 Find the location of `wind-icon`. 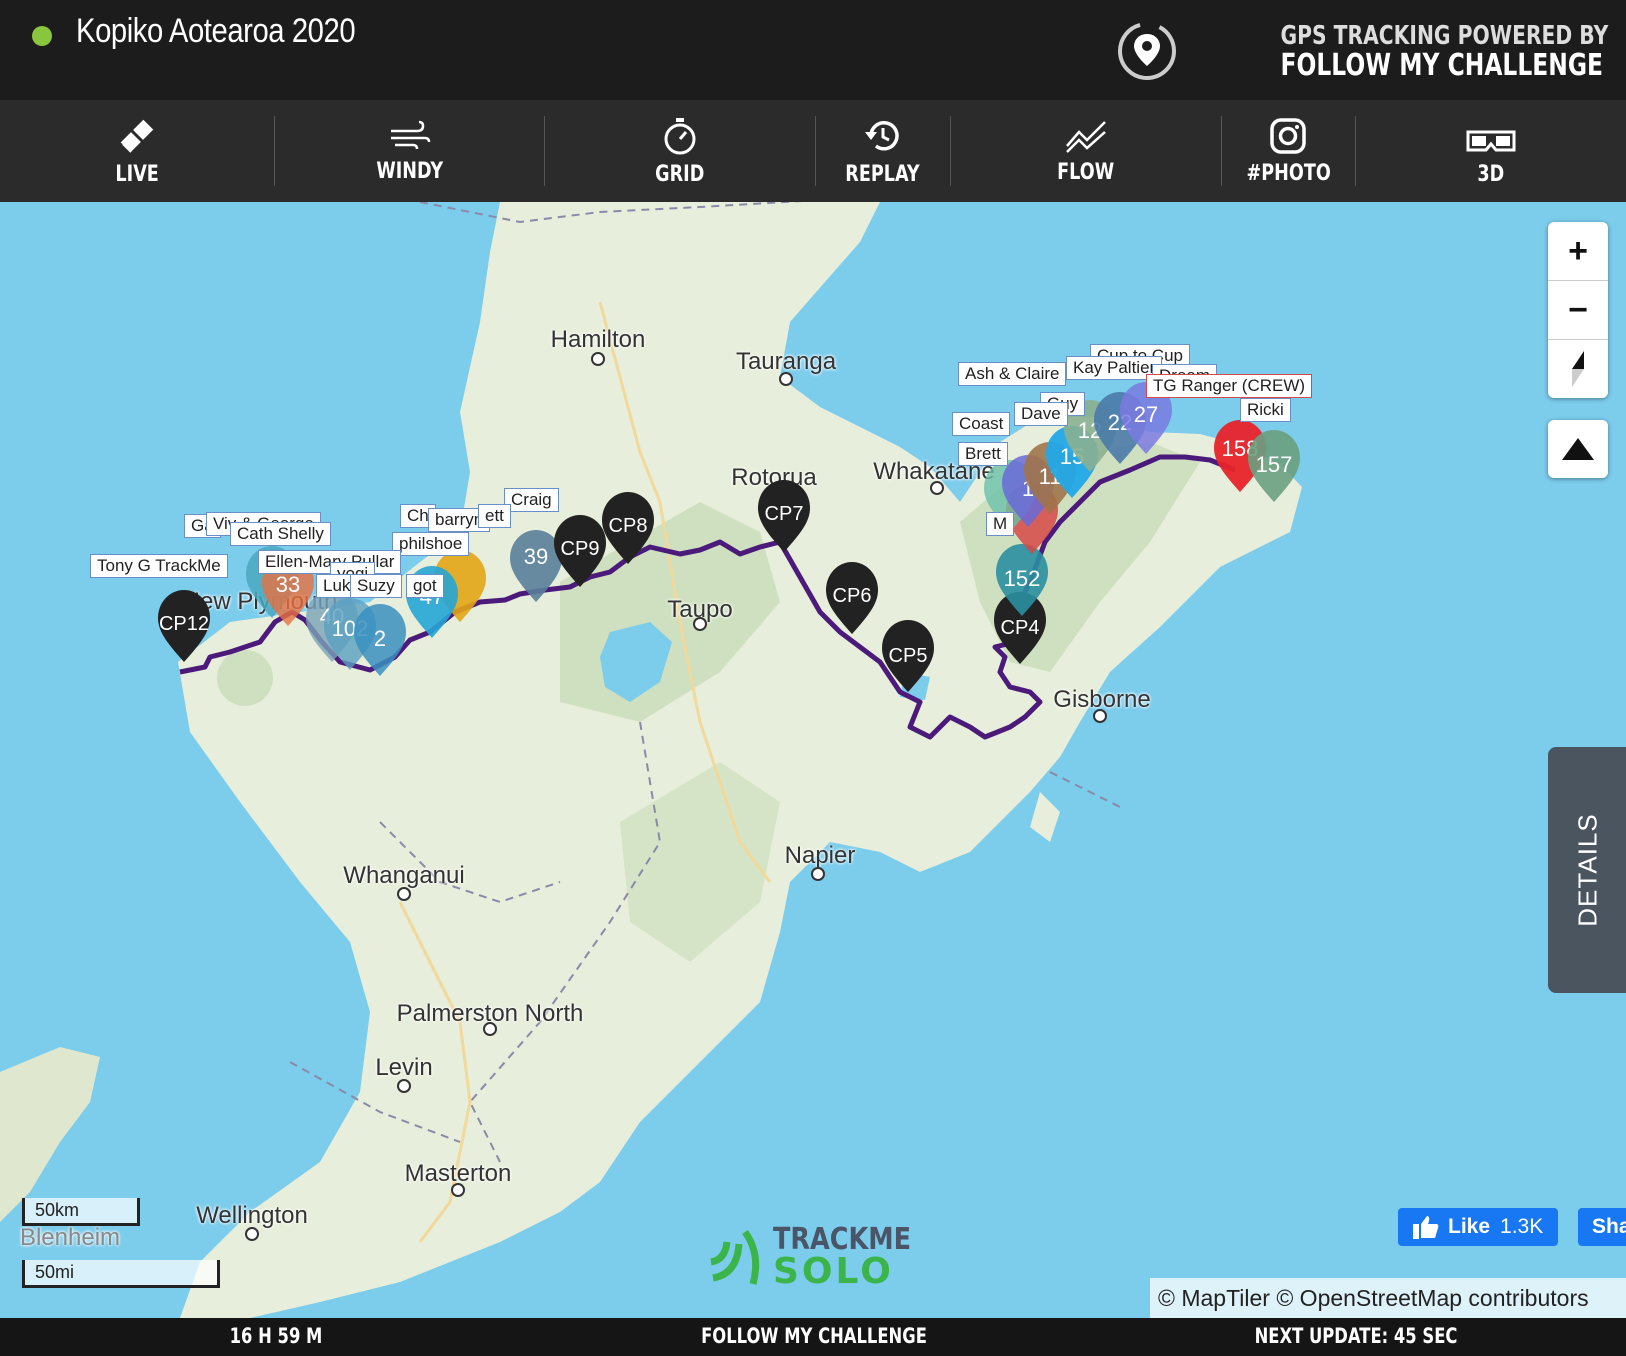

wind-icon is located at coordinates (411, 134).